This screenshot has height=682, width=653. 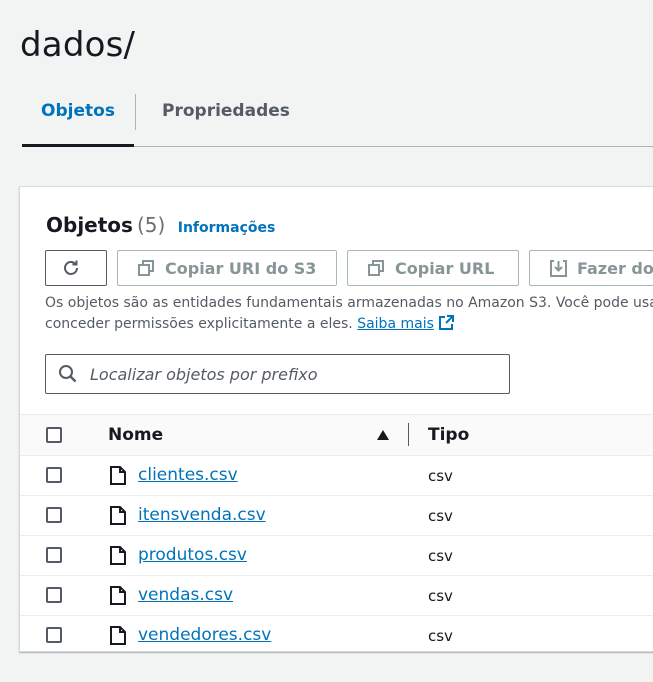 I want to click on search-box, so click(x=277, y=374).